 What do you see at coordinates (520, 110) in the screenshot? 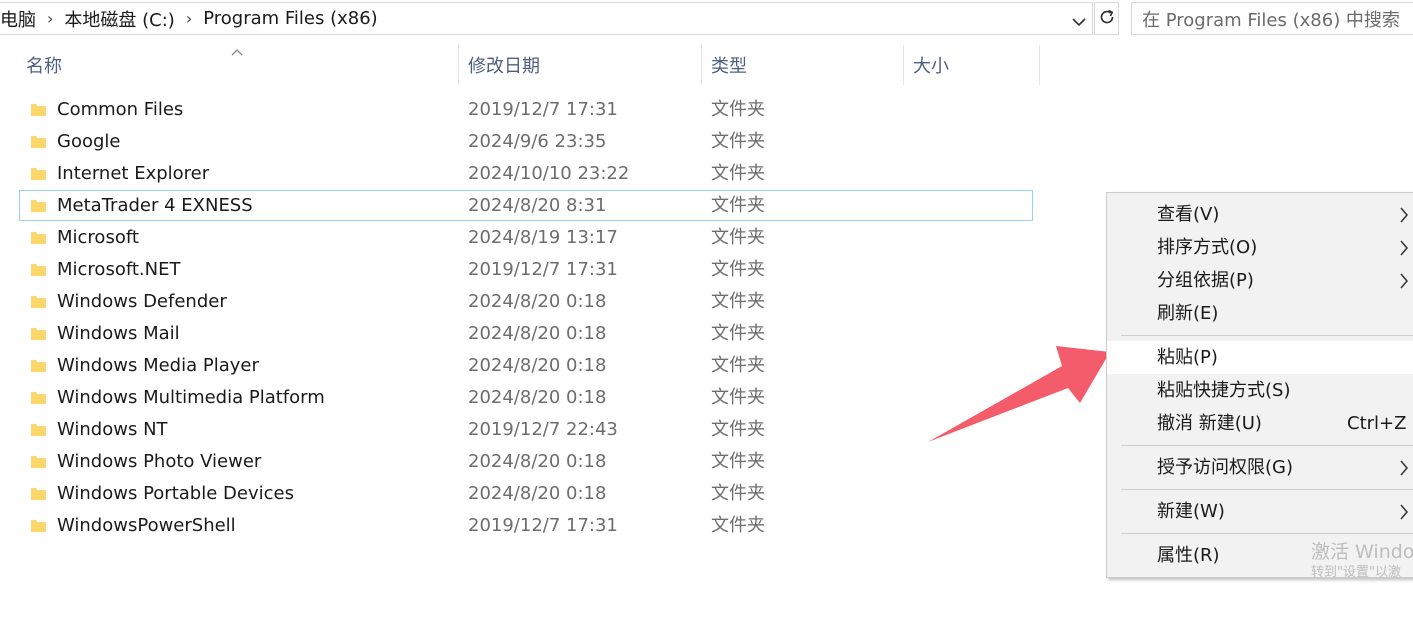
I see `file-row: Common Files 2019/12/7 17:31 文件夹` at bounding box center [520, 110].